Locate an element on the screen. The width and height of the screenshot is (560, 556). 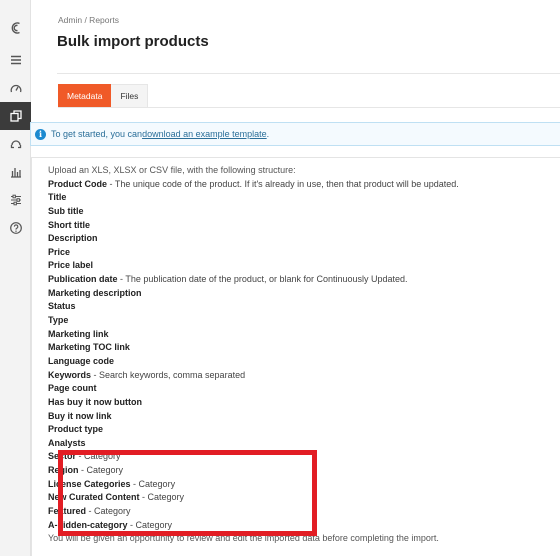
field-name: Buy it now link is located at coordinates (80, 415).